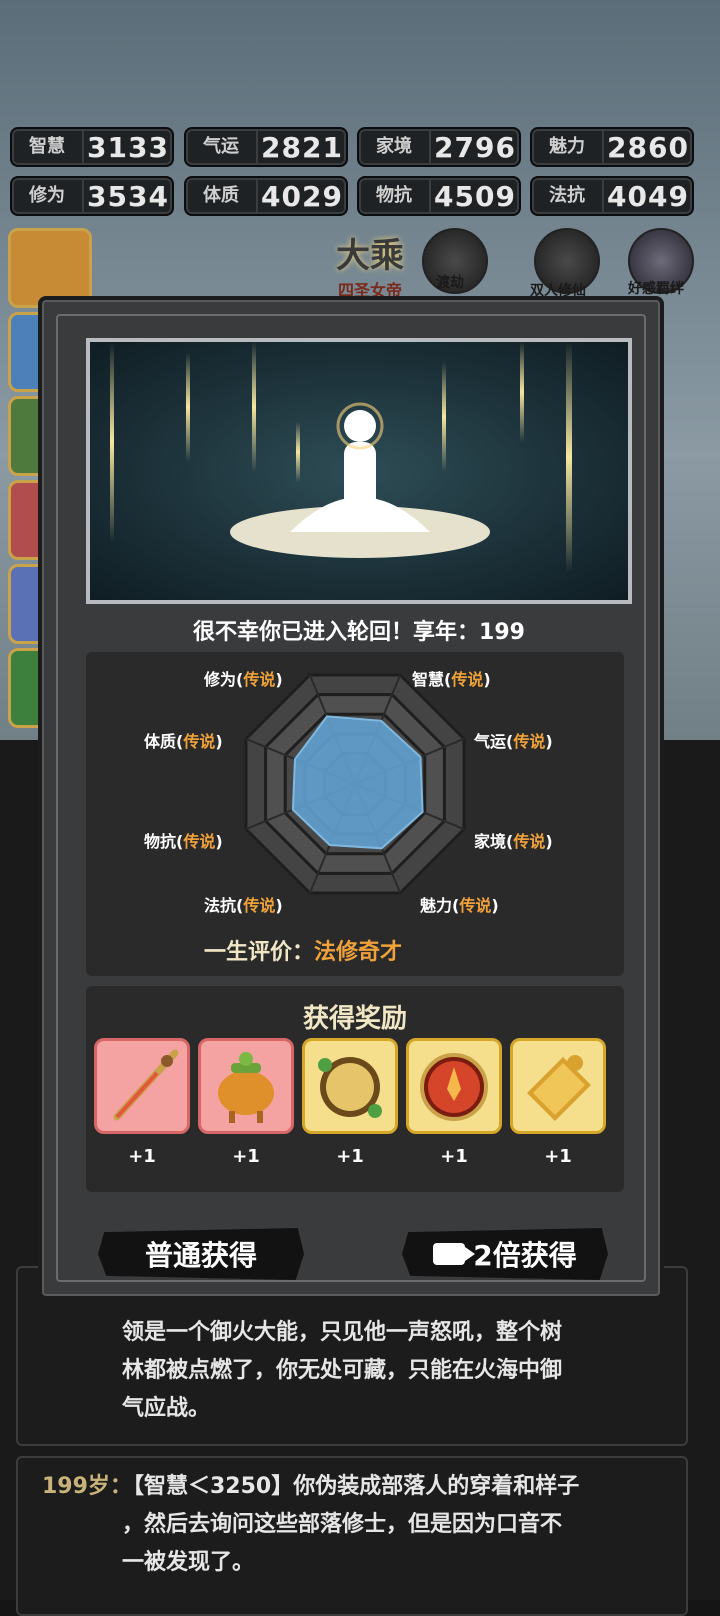  Describe the element at coordinates (243, 905) in the screenshot. I see `radar-label-magic-resist: 法抗(传说)` at that location.